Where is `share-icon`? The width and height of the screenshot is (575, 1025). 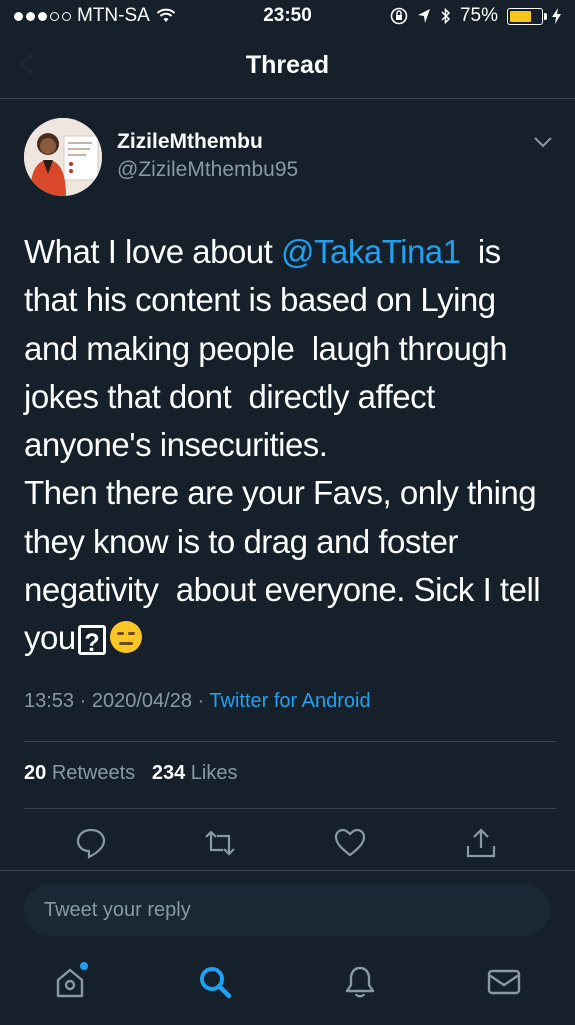
share-icon is located at coordinates (481, 843).